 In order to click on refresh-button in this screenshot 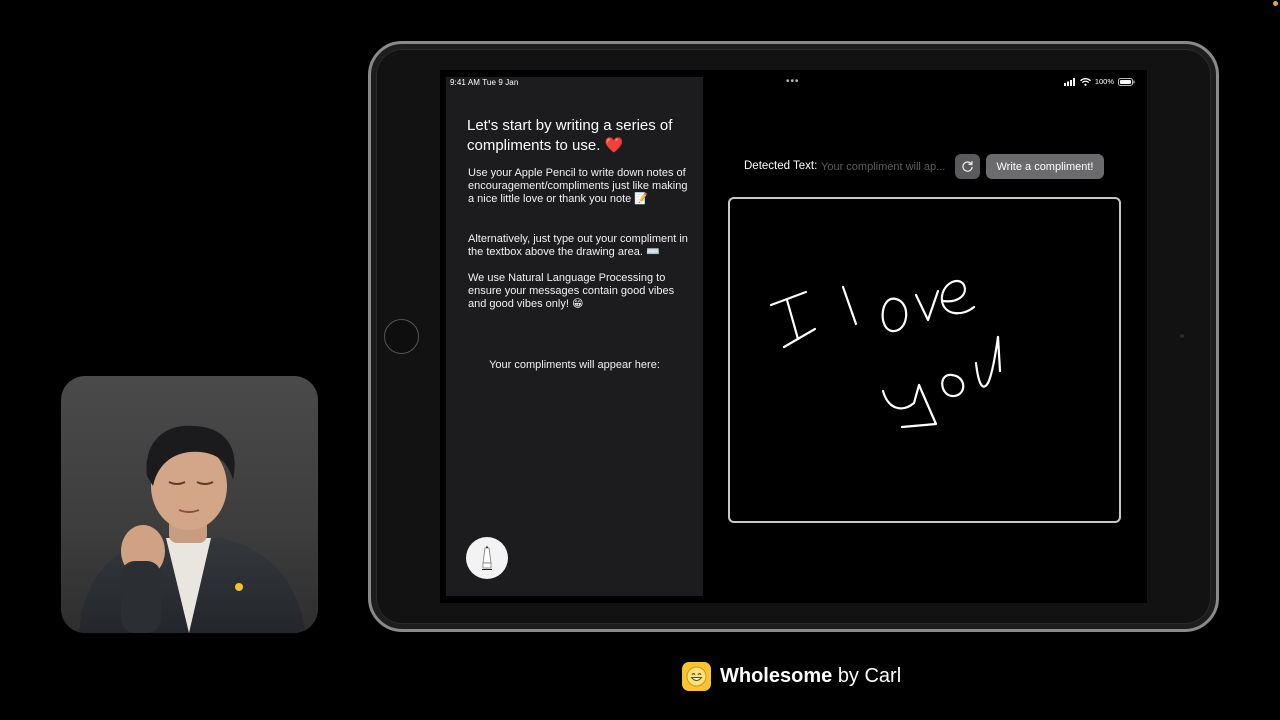, I will do `click(967, 166)`.